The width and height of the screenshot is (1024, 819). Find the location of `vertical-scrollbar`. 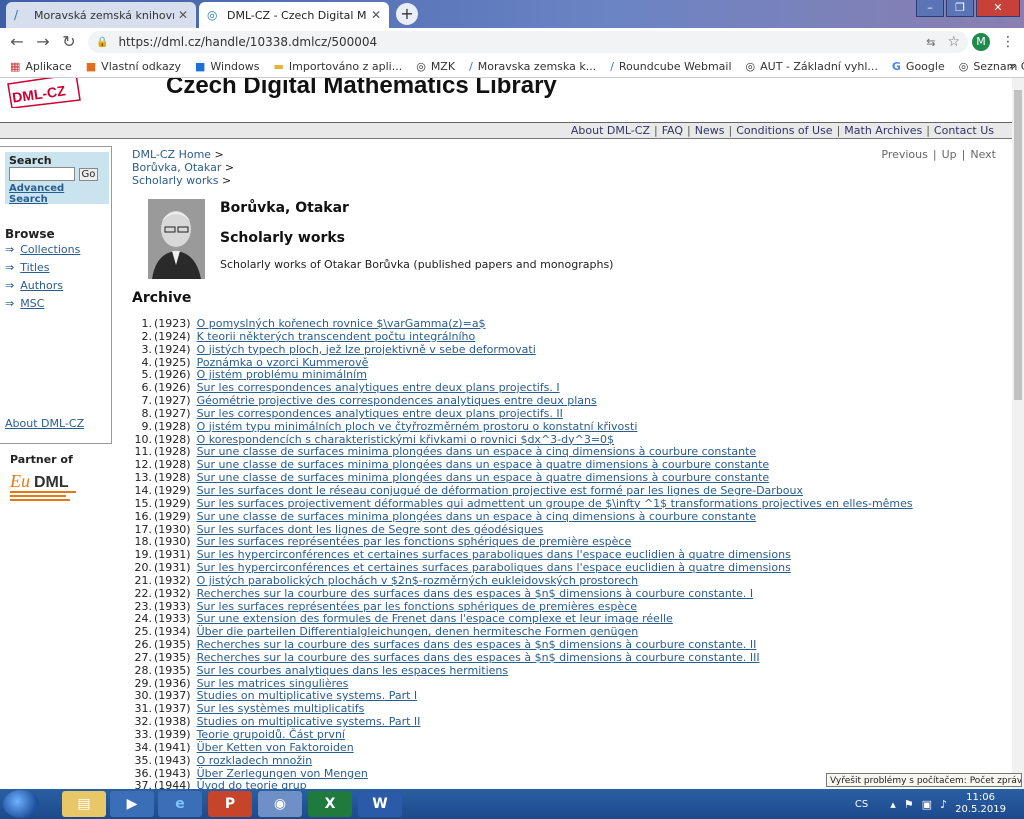

vertical-scrollbar is located at coordinates (1018, 433).